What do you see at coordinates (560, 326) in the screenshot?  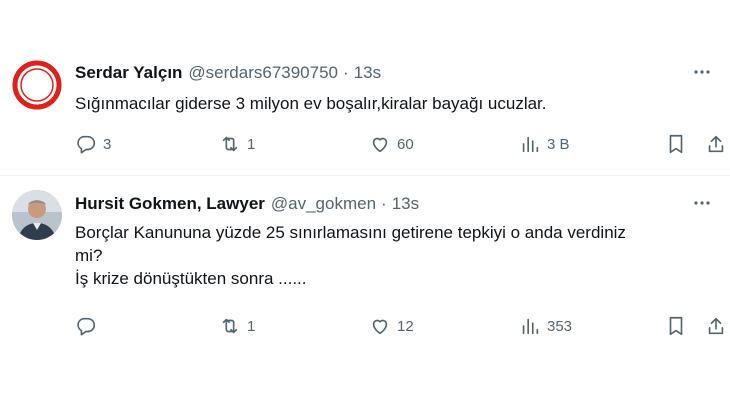 I see `view-count: 353` at bounding box center [560, 326].